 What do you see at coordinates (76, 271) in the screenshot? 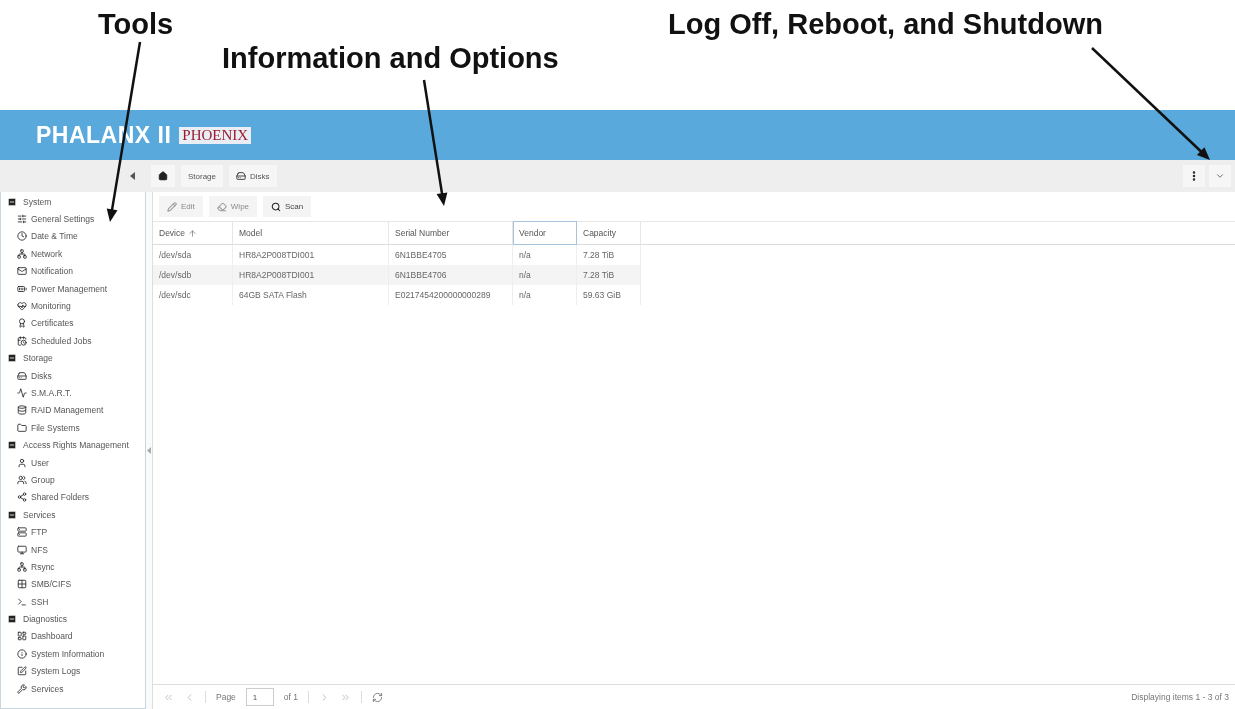
I see `sidebar-item: Notification` at bounding box center [76, 271].